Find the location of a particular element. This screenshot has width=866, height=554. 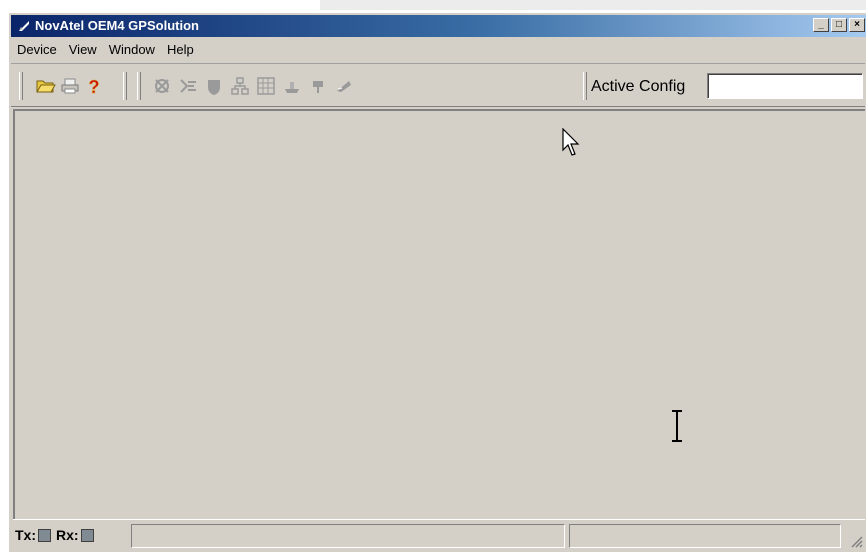

menu-bar: Device View Window Help is located at coordinates (105, 50).